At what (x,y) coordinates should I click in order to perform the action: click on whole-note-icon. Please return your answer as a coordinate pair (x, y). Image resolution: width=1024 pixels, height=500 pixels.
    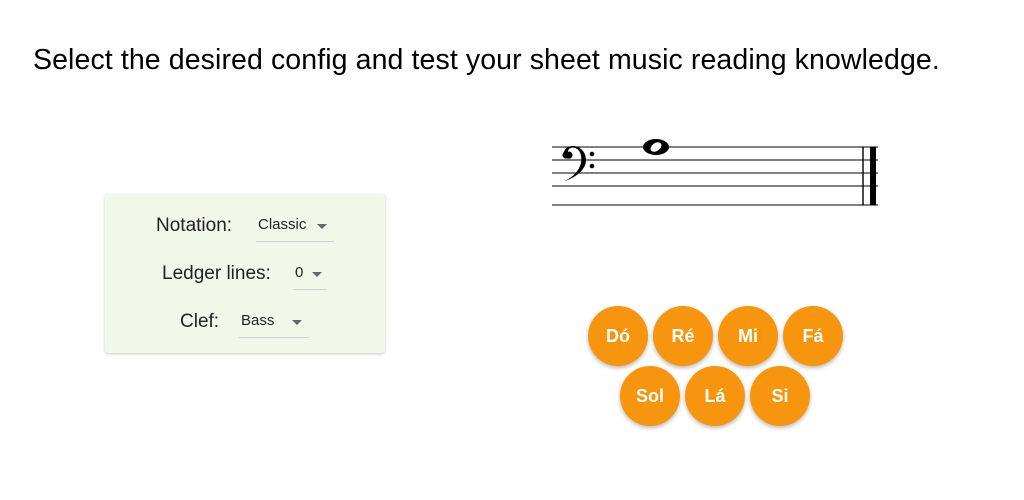
    Looking at the image, I should click on (656, 147).